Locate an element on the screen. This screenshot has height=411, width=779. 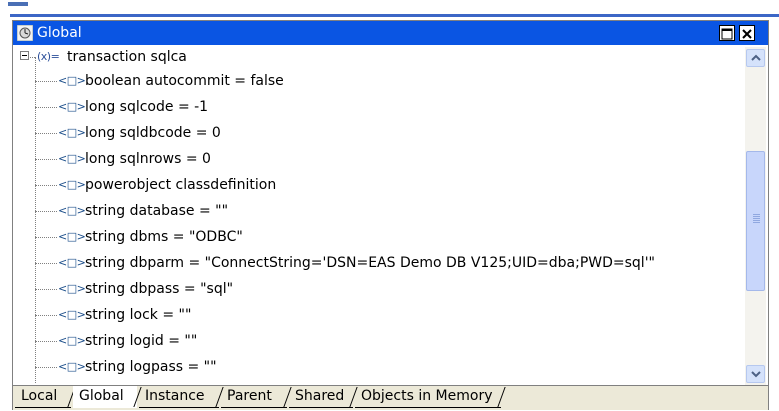
tree-item-label: long sqlcode = -1 is located at coordinates (147, 107).